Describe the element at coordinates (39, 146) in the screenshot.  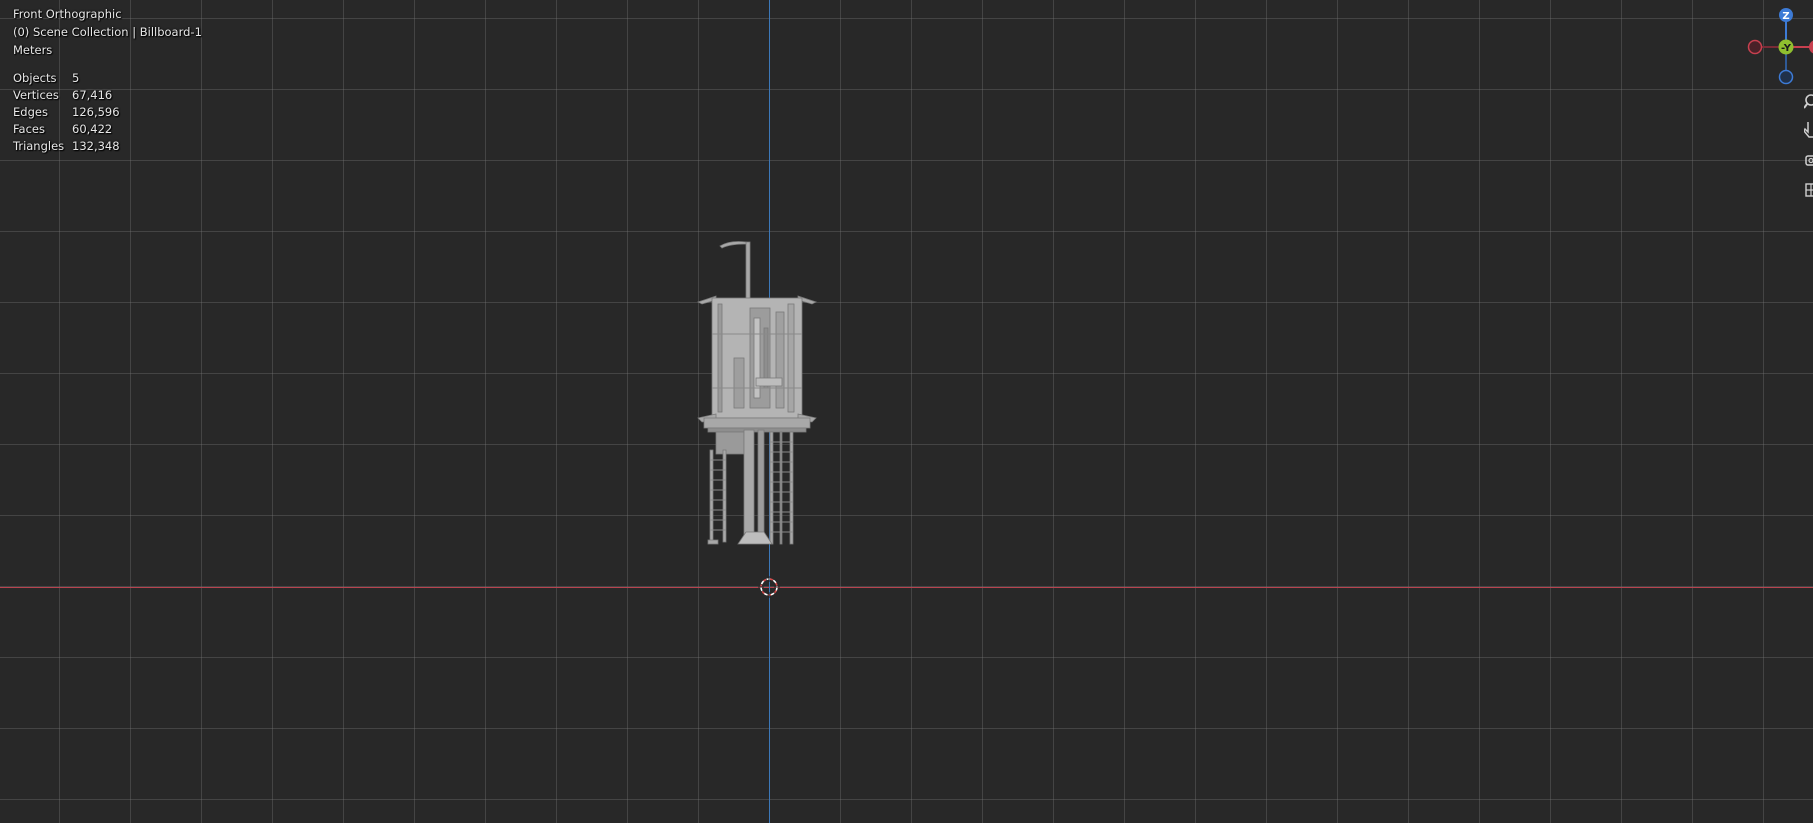
I see `stats-label: Triangles` at that location.